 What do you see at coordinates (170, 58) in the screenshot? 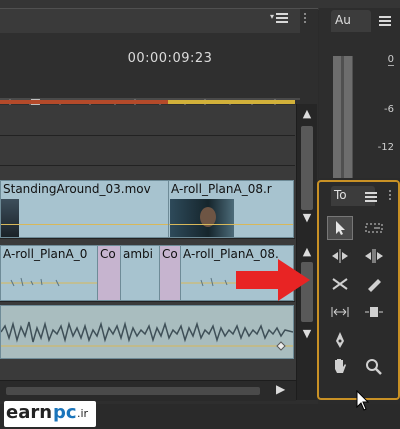
I see `timecode-display: 00:00:09:23` at bounding box center [170, 58].